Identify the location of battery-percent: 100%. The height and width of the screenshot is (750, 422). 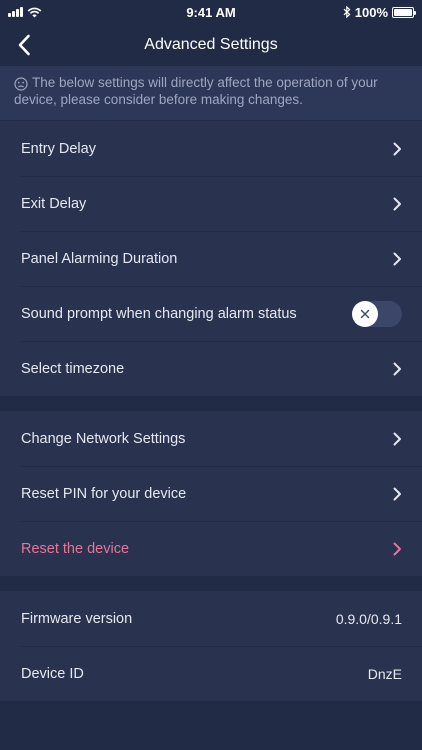
(371, 12).